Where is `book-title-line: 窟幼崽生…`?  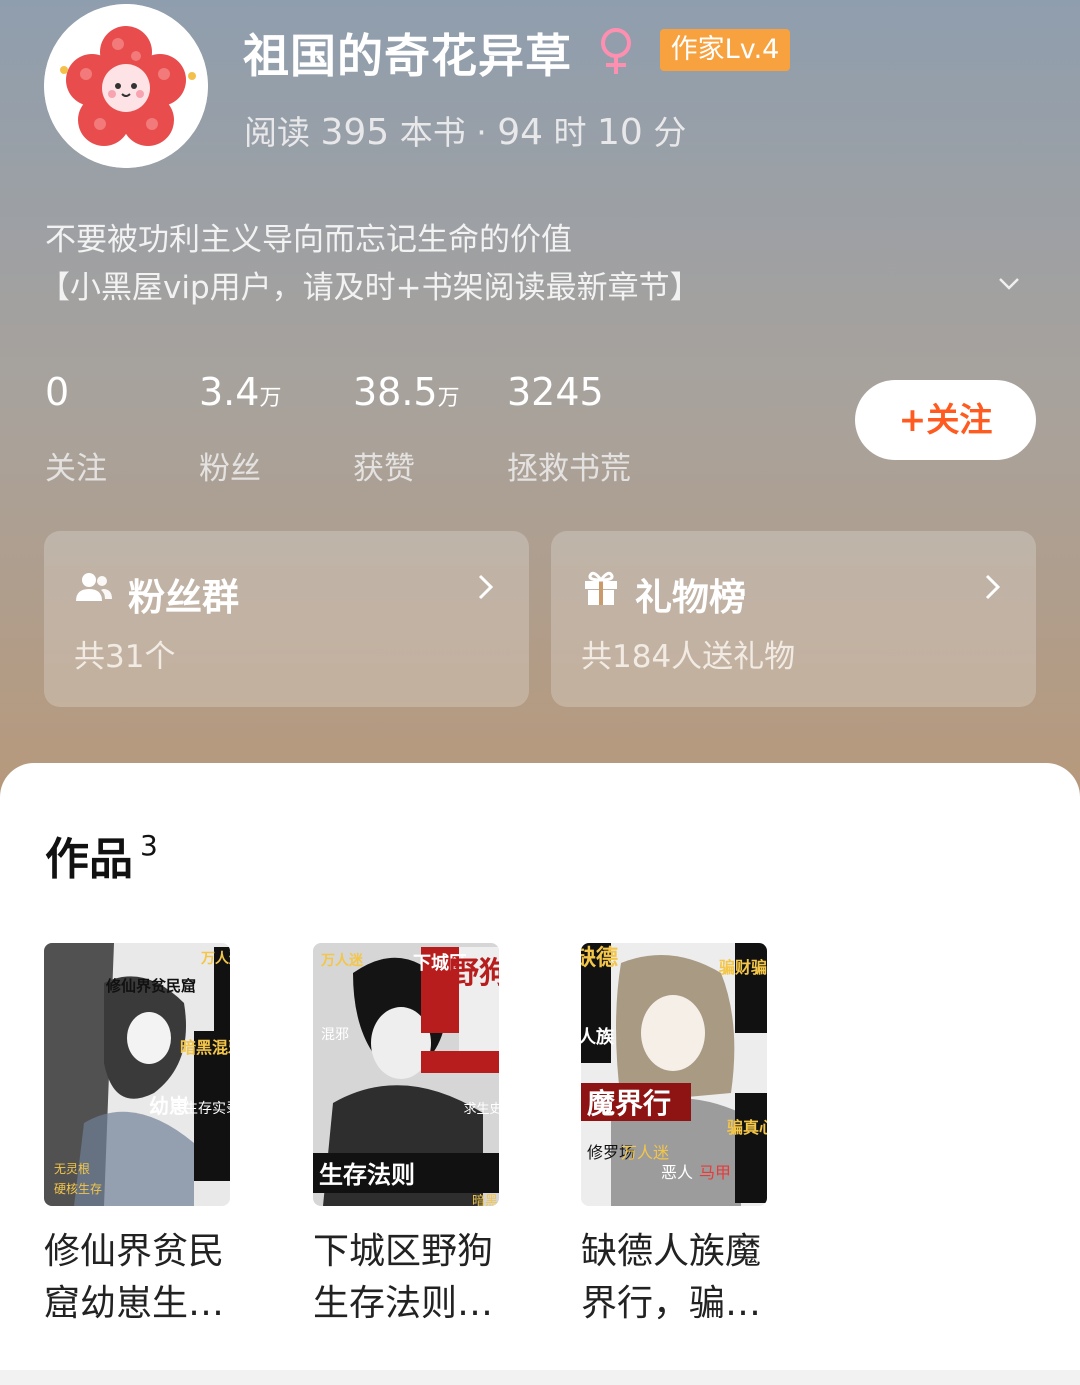
book-title-line: 窟幼崽生… is located at coordinates (134, 1303).